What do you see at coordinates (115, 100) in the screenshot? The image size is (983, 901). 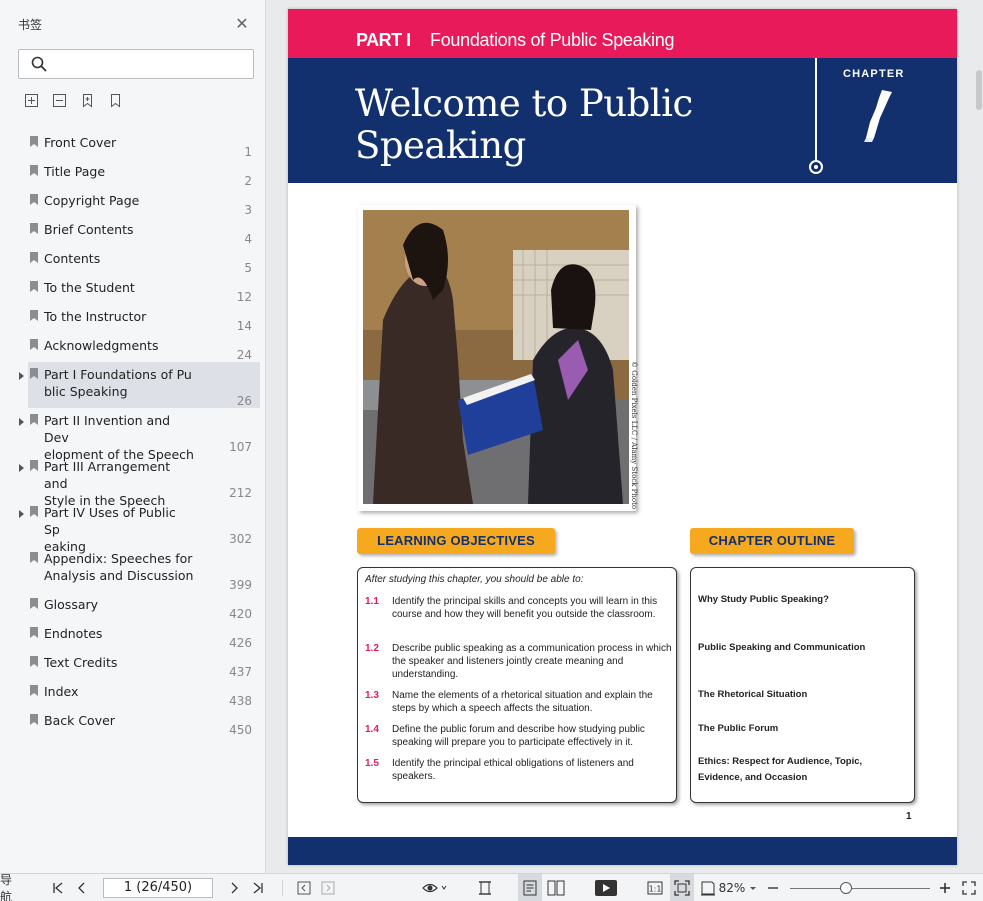 I see `bookmark-icon` at bounding box center [115, 100].